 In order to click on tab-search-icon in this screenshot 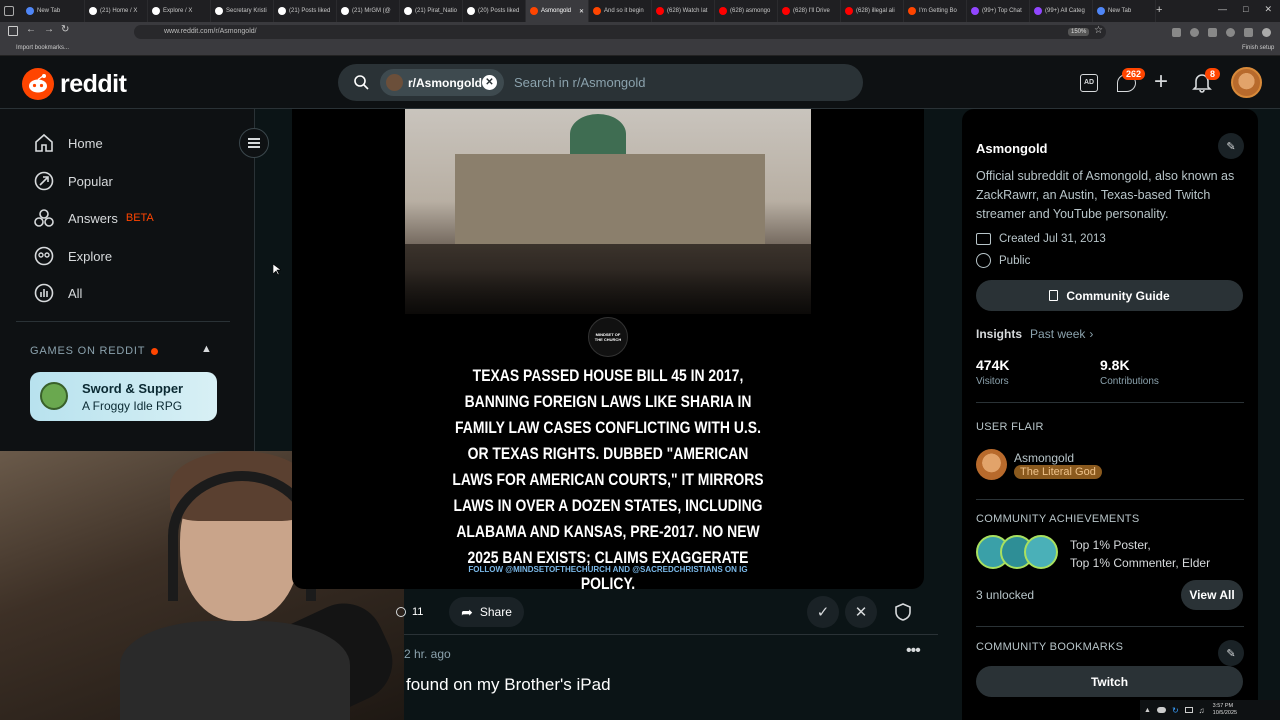, I will do `click(9, 11)`.